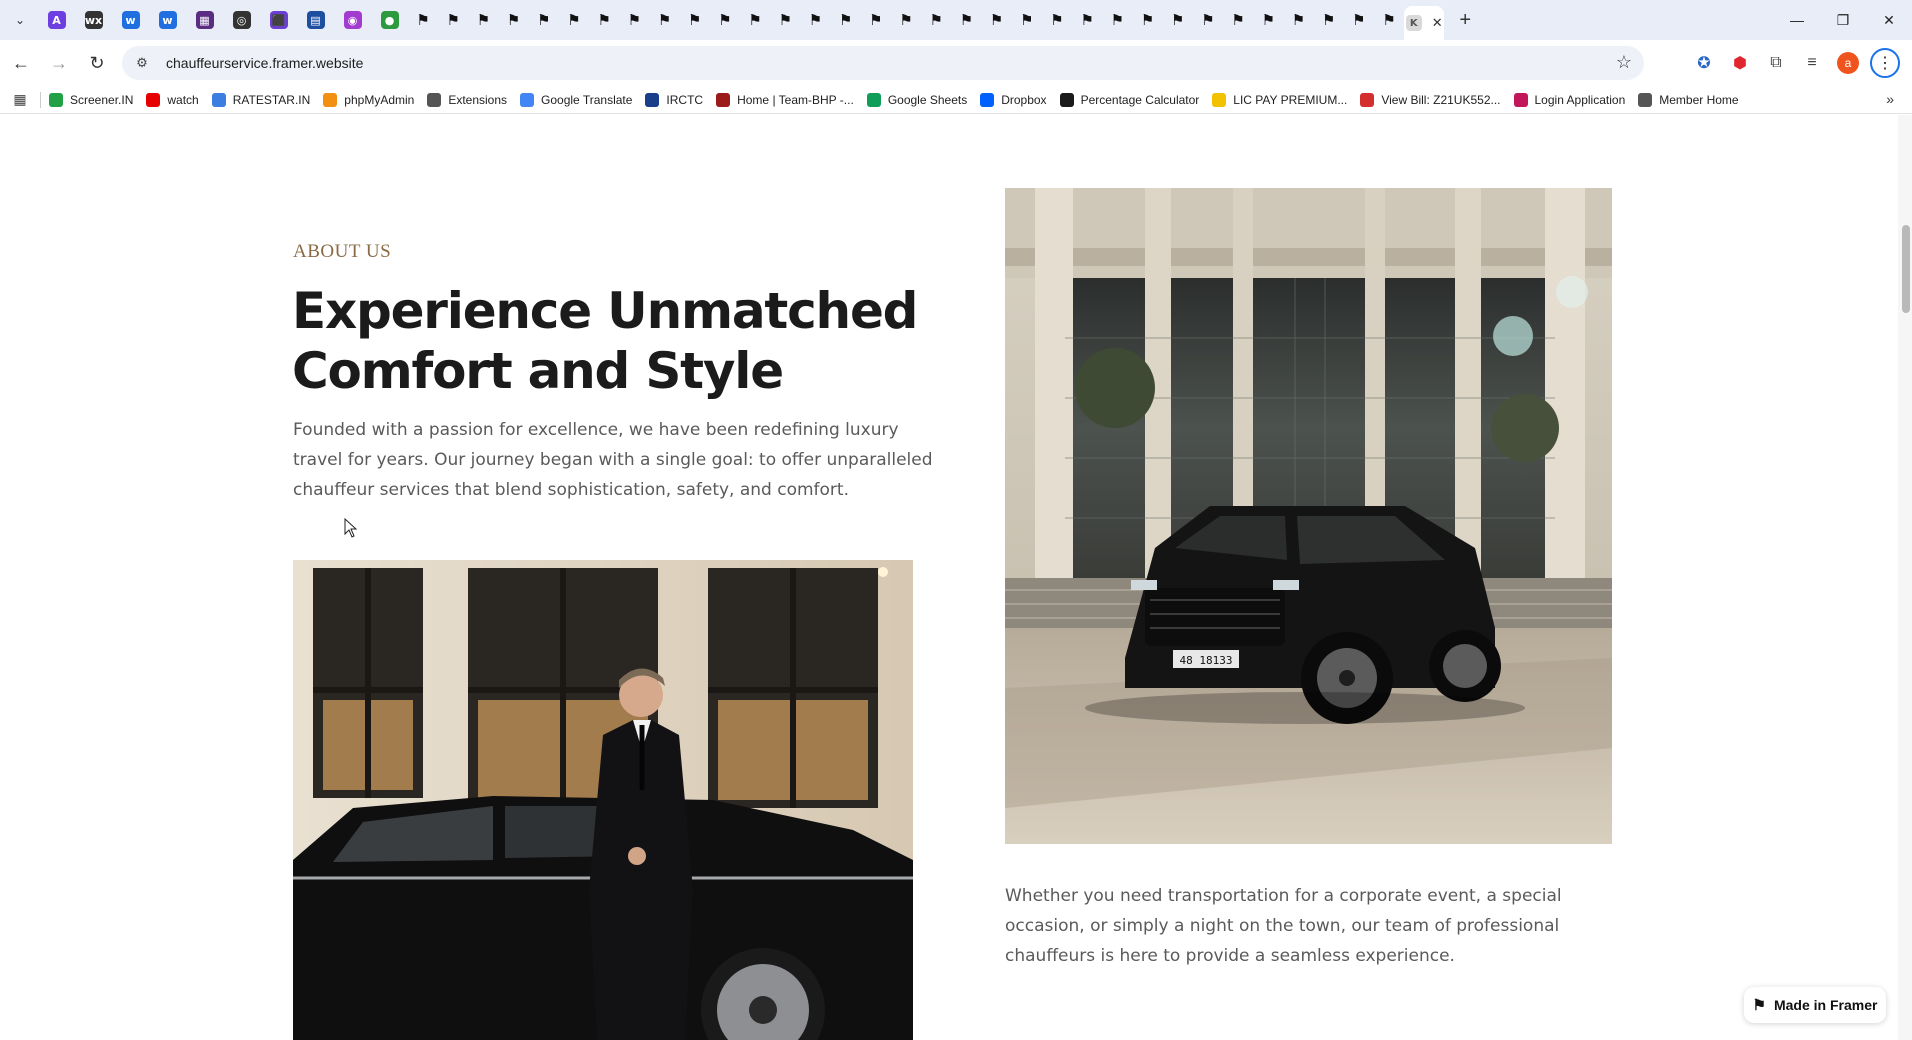 This screenshot has width=1912, height=1040. What do you see at coordinates (1298, 20) in the screenshot?
I see `framer-tab-30: ⚑` at bounding box center [1298, 20].